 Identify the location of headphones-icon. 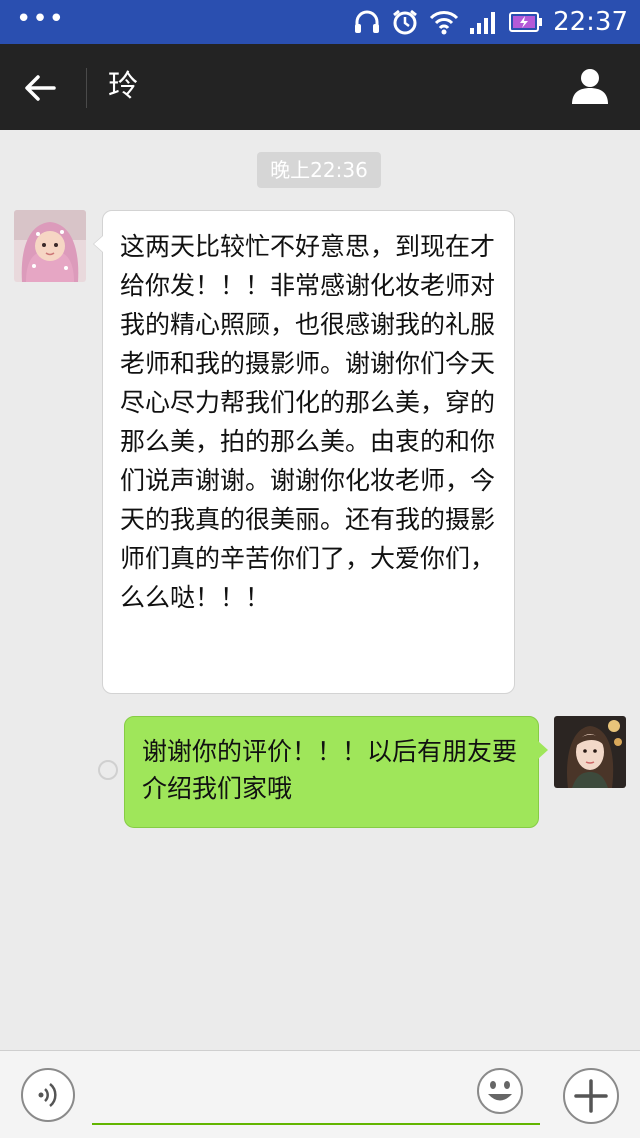
(367, 21).